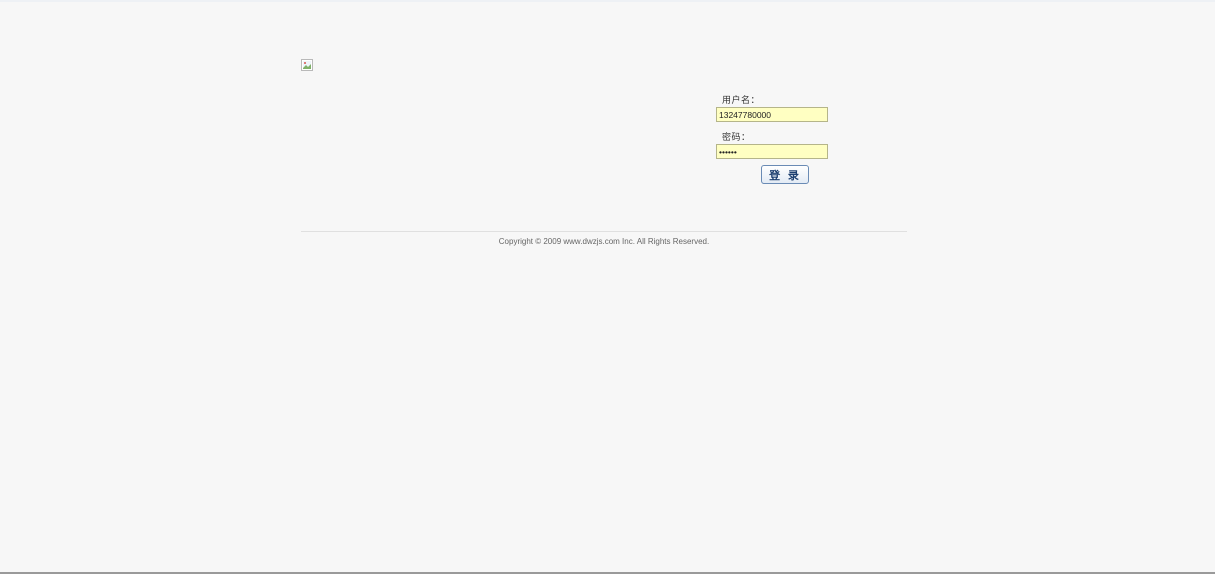 Image resolution: width=1215 pixels, height=574 pixels. I want to click on top-divider, so click(607, 1).